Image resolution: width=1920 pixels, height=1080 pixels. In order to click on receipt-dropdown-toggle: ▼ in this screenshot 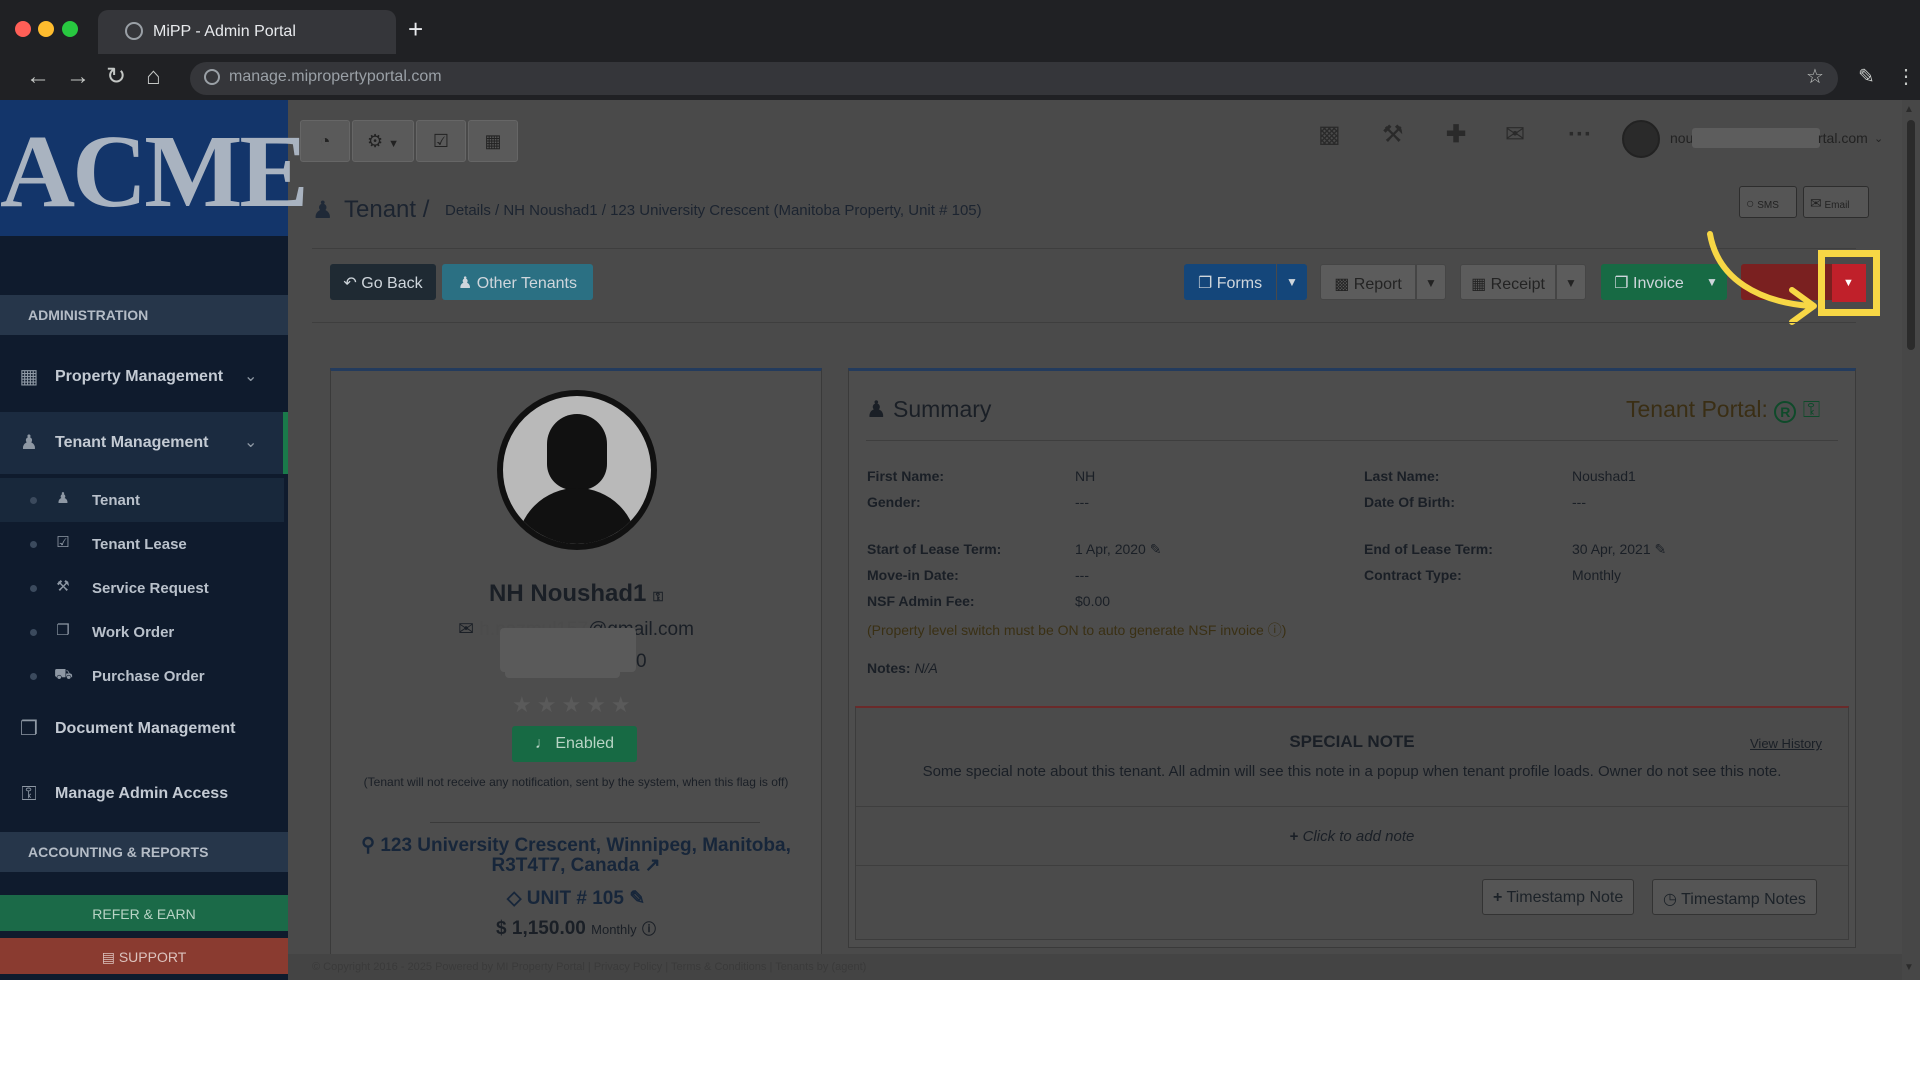, I will do `click(1571, 282)`.